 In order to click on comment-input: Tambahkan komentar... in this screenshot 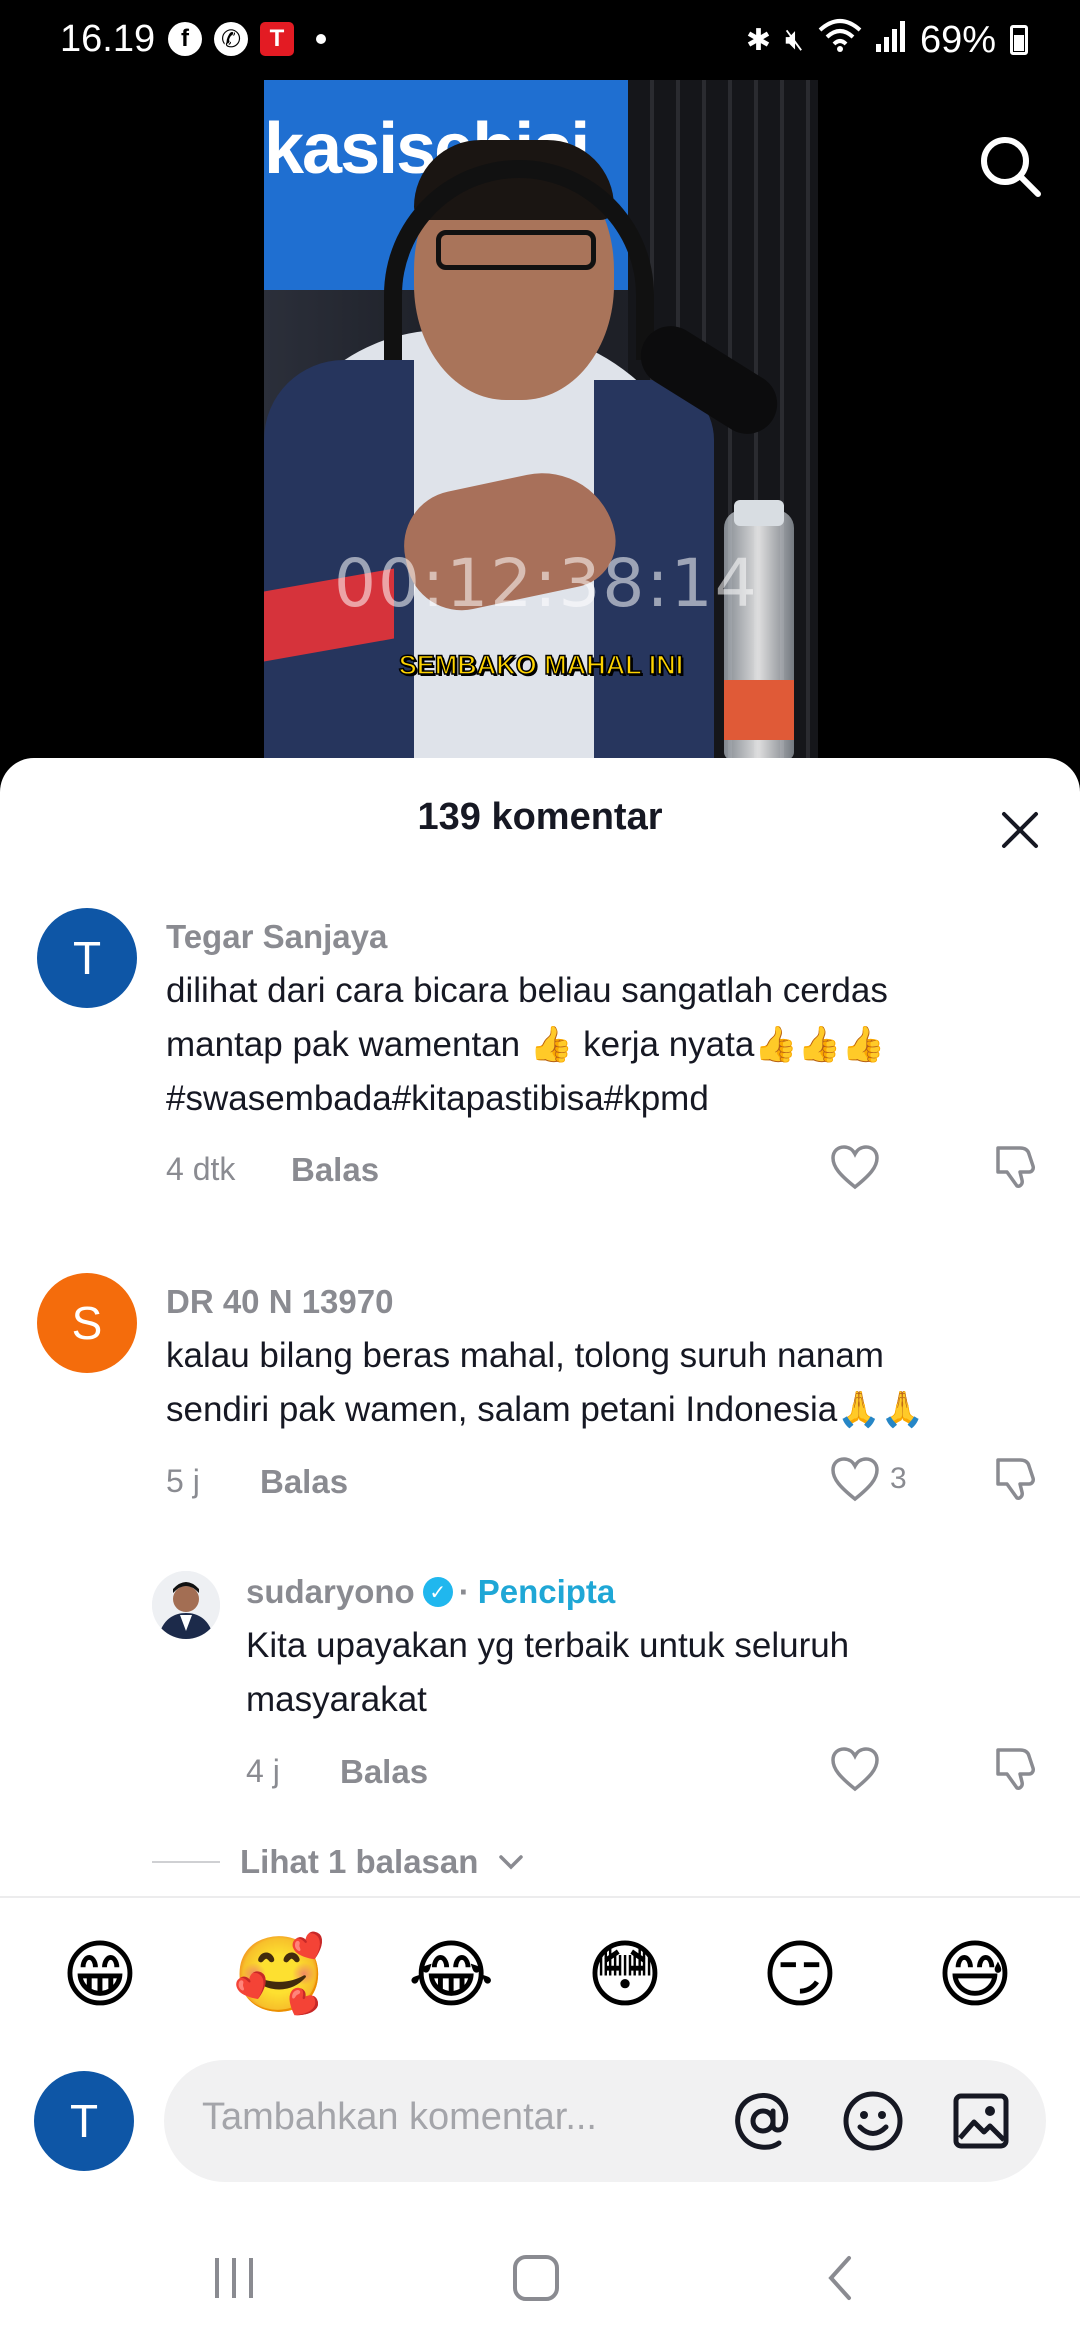, I will do `click(605, 2121)`.